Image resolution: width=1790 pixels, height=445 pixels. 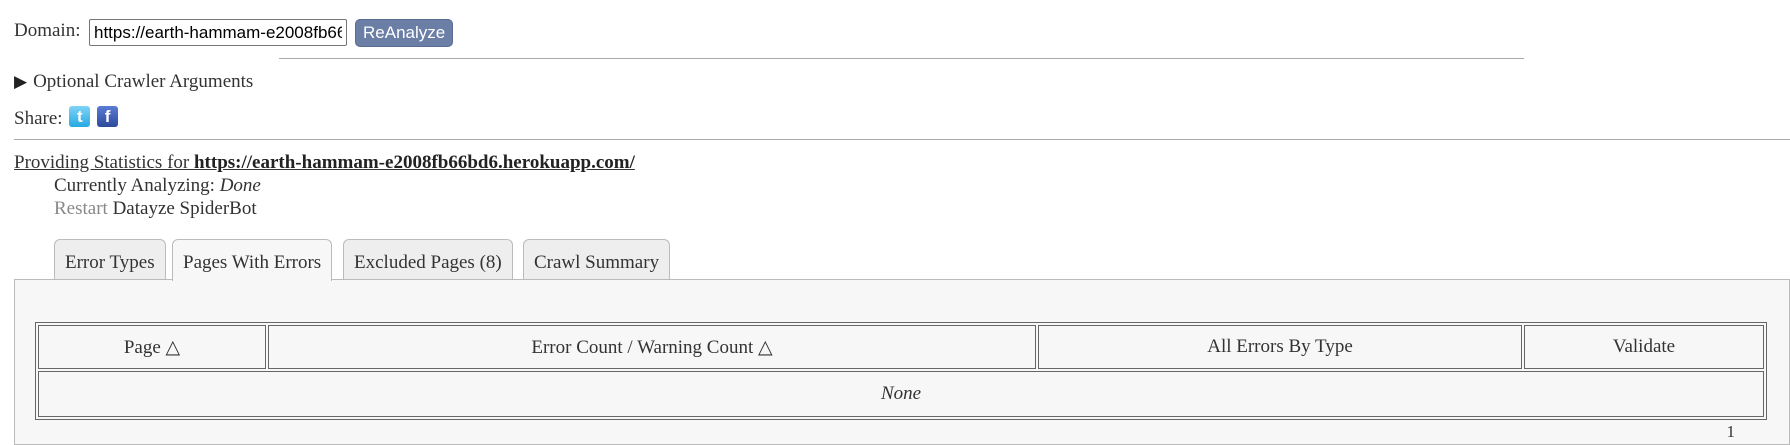 What do you see at coordinates (1280, 347) in the screenshot?
I see `column-header-all-errors-by-type: All Errors By Type` at bounding box center [1280, 347].